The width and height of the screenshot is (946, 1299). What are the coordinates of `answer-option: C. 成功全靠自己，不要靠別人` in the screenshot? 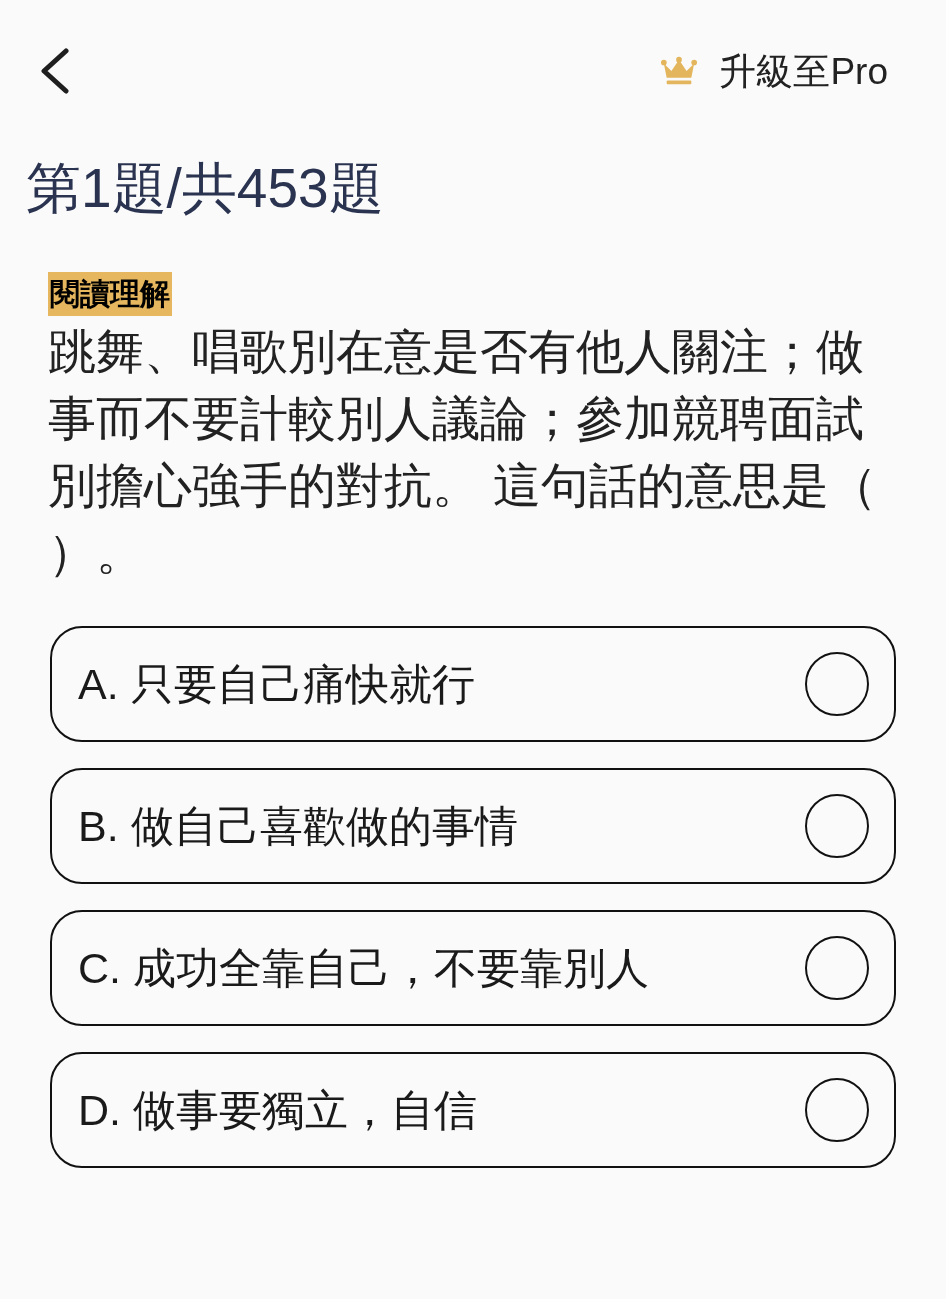 It's located at (473, 968).